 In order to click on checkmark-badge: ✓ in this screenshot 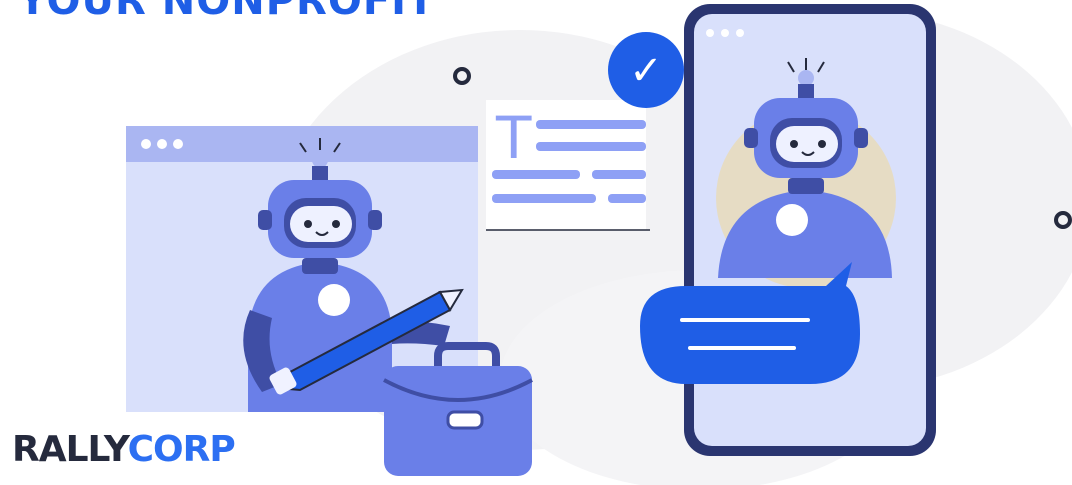, I will do `click(646, 70)`.